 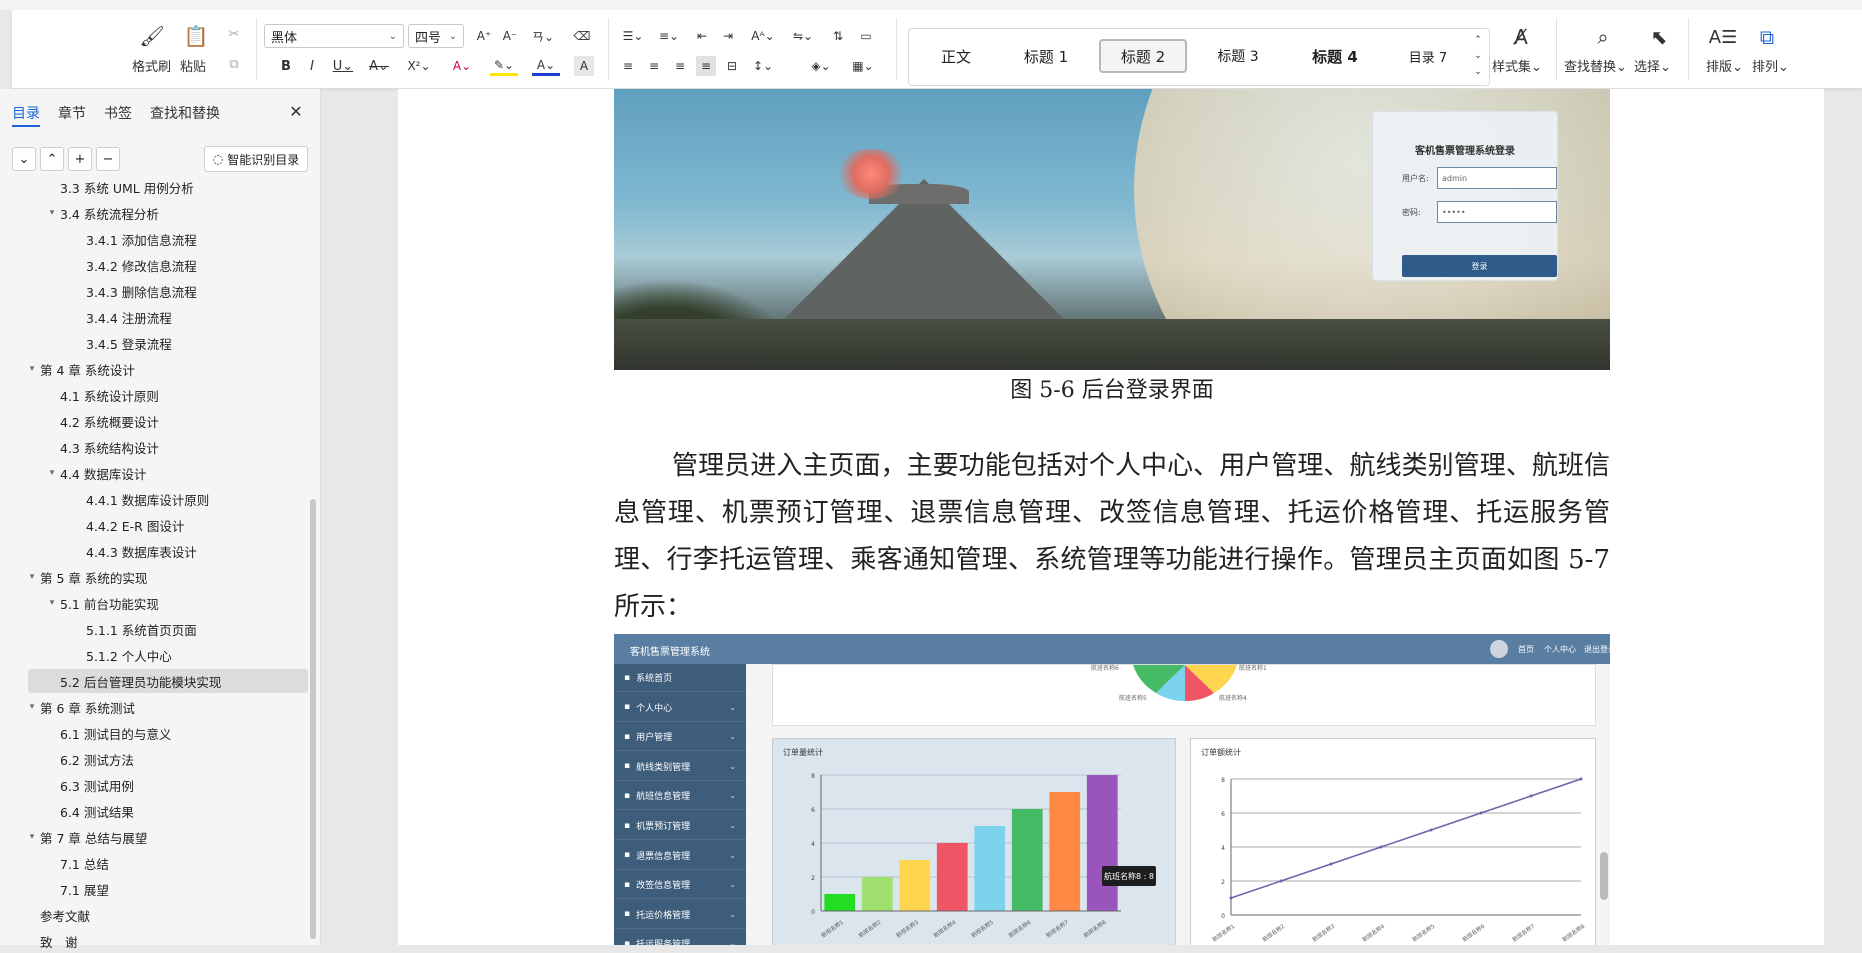 I want to click on style-normal: 正文, so click(x=956, y=56).